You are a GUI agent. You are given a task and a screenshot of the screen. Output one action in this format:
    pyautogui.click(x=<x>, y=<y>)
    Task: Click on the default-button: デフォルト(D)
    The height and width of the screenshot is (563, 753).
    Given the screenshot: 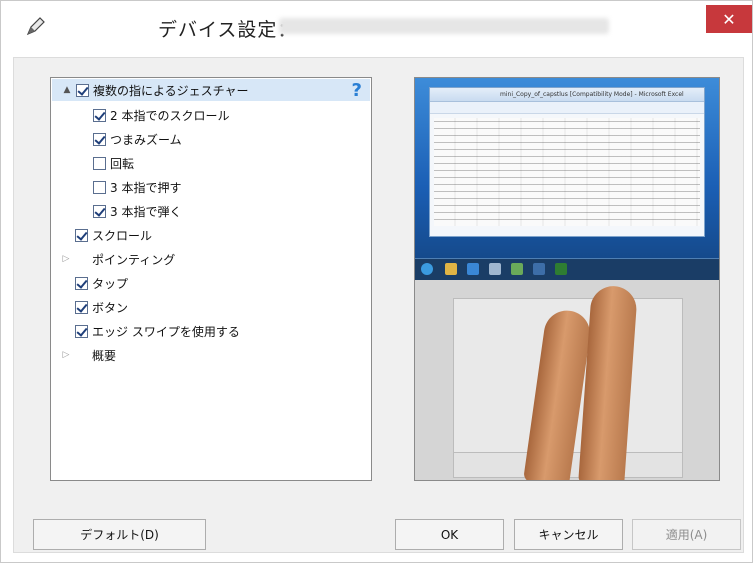 What is the action you would take?
    pyautogui.click(x=119, y=534)
    